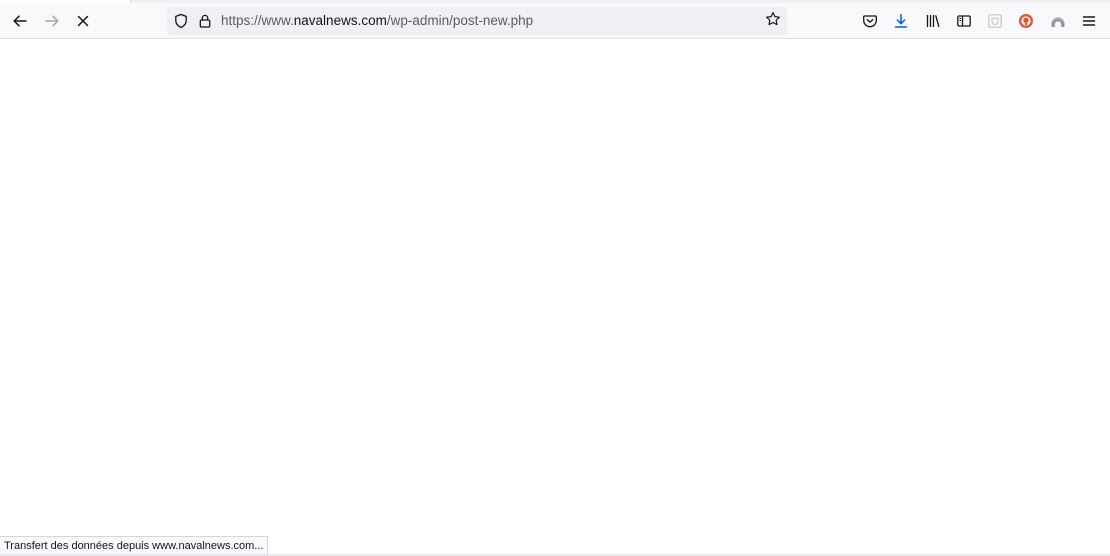  I want to click on downloads-button, so click(901, 21).